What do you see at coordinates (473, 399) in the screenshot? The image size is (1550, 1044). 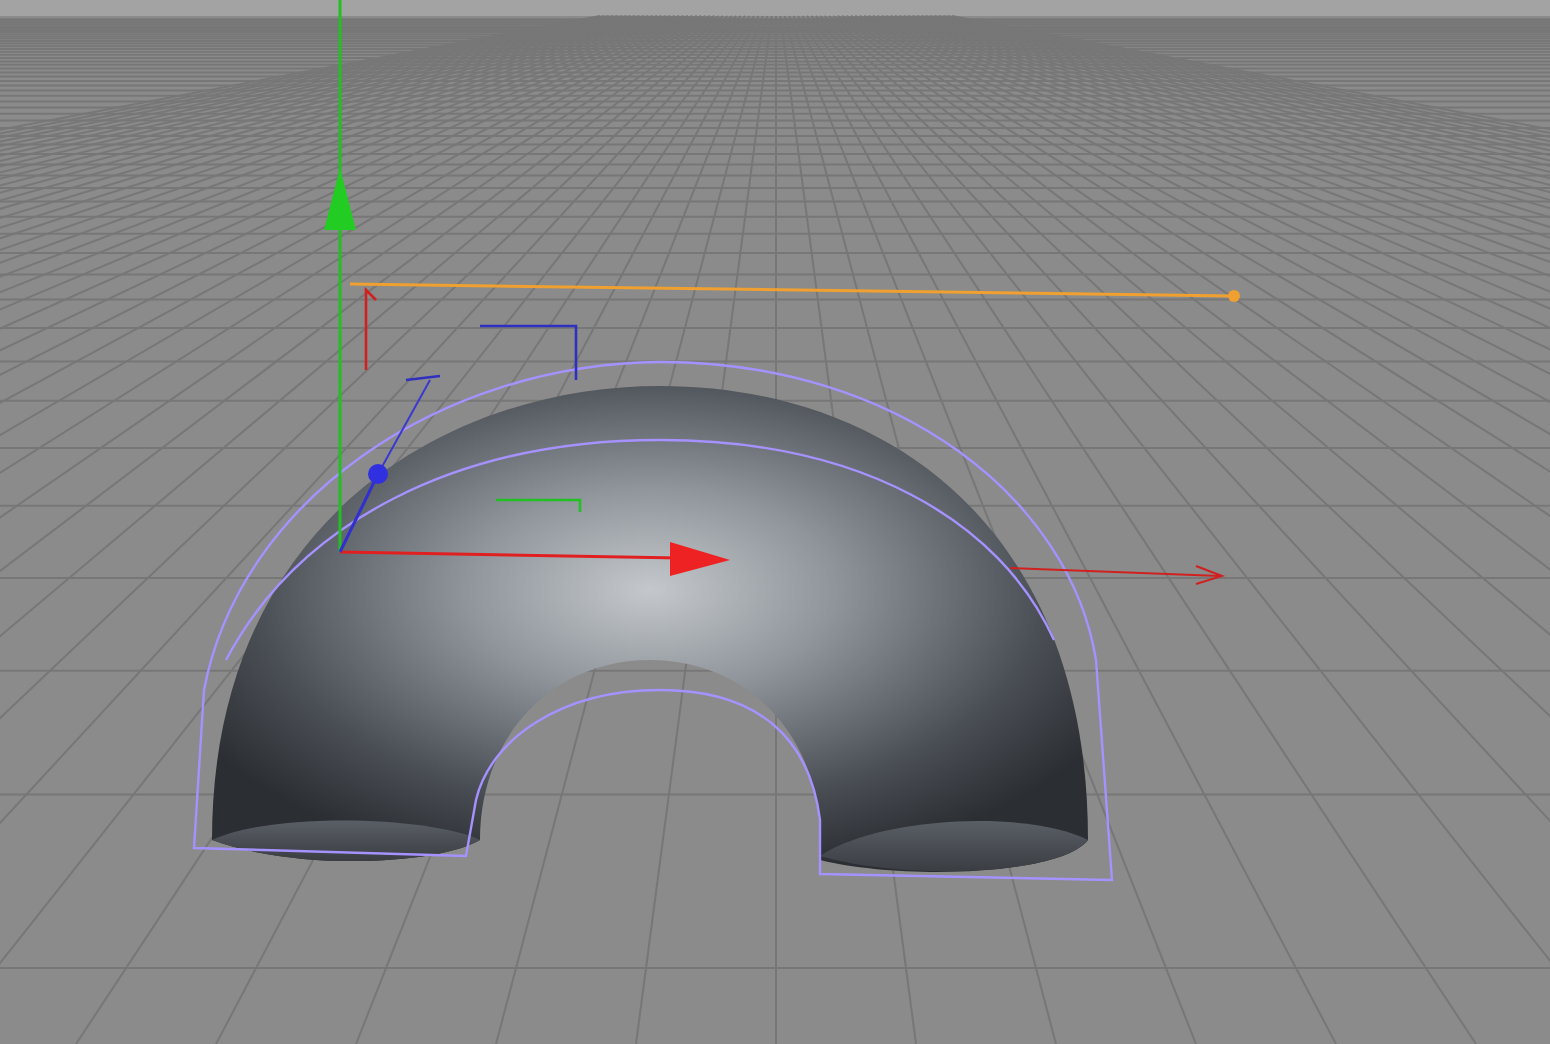 I see `rotation-handle-drawing` at bounding box center [473, 399].